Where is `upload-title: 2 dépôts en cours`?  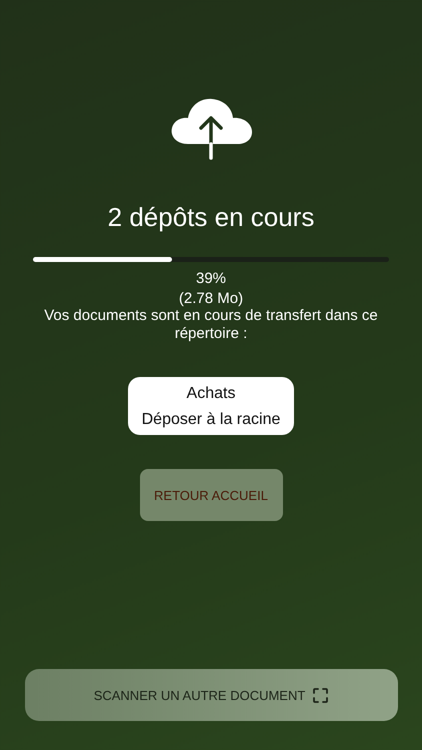 upload-title: 2 dépôts en cours is located at coordinates (211, 217).